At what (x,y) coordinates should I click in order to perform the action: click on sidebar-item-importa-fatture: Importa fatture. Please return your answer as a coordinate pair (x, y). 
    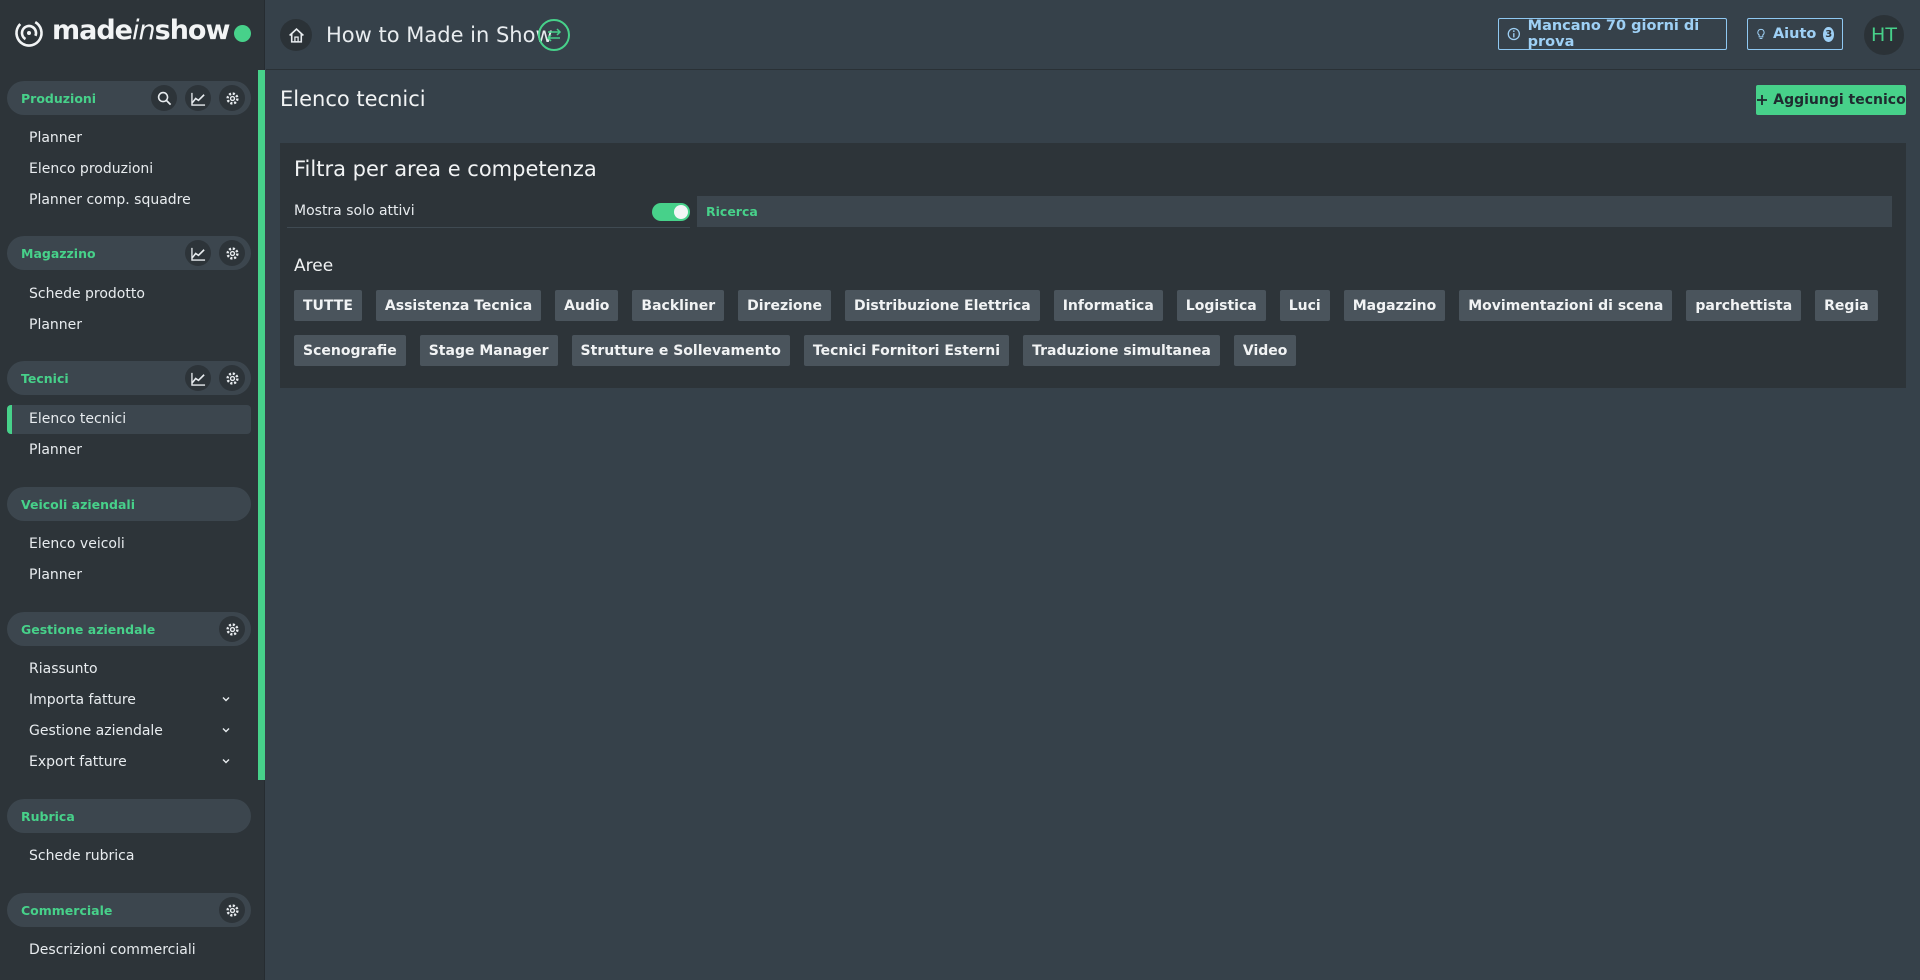
    Looking at the image, I should click on (129, 700).